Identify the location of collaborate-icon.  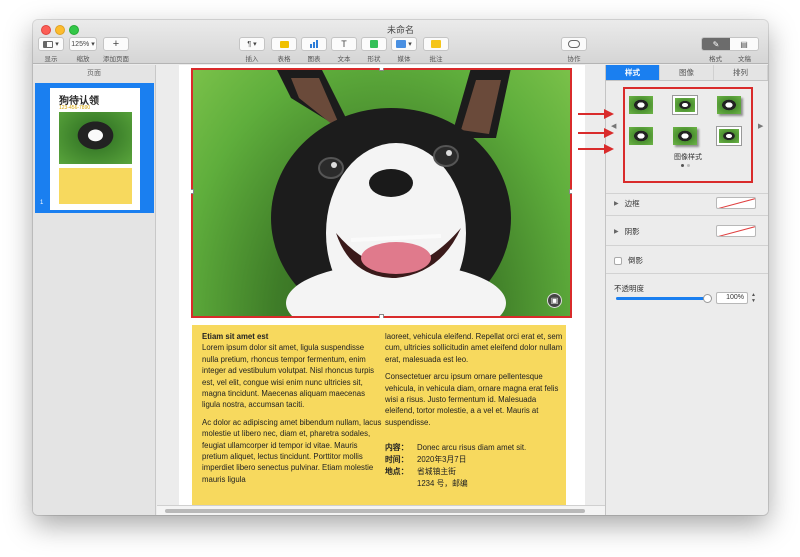
(574, 44).